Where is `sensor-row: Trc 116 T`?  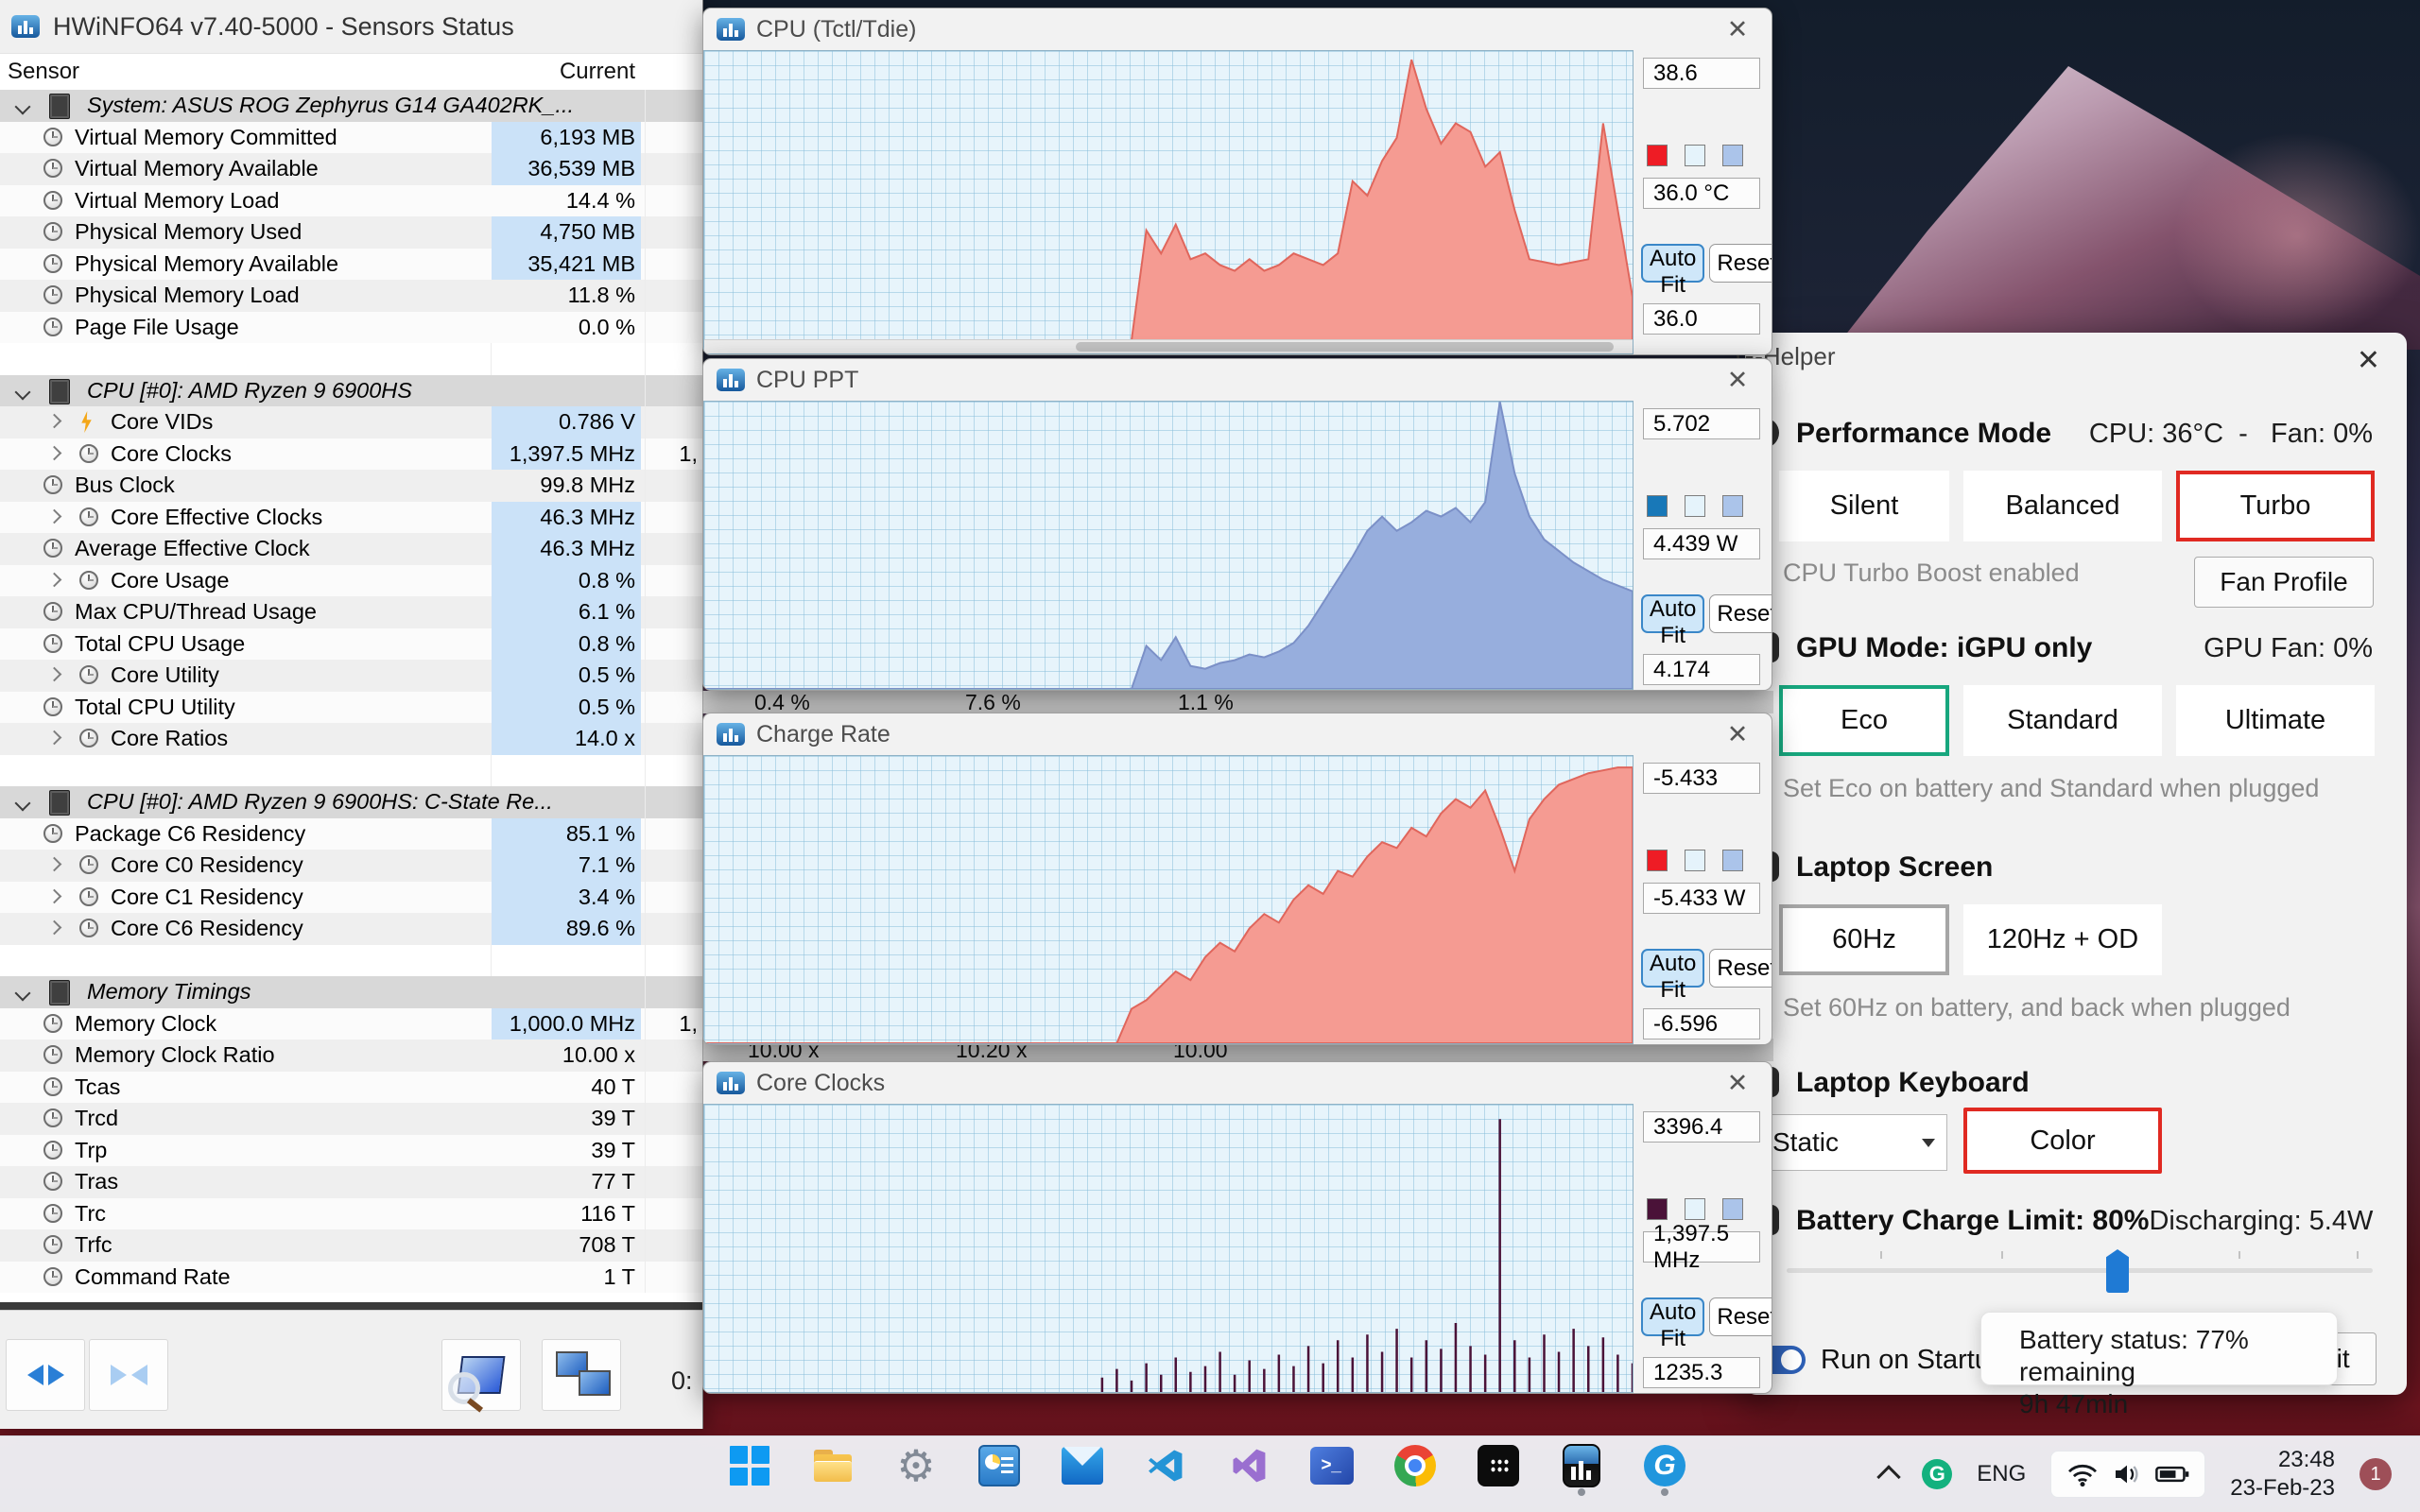 sensor-row: Trc 116 T is located at coordinates (351, 1213).